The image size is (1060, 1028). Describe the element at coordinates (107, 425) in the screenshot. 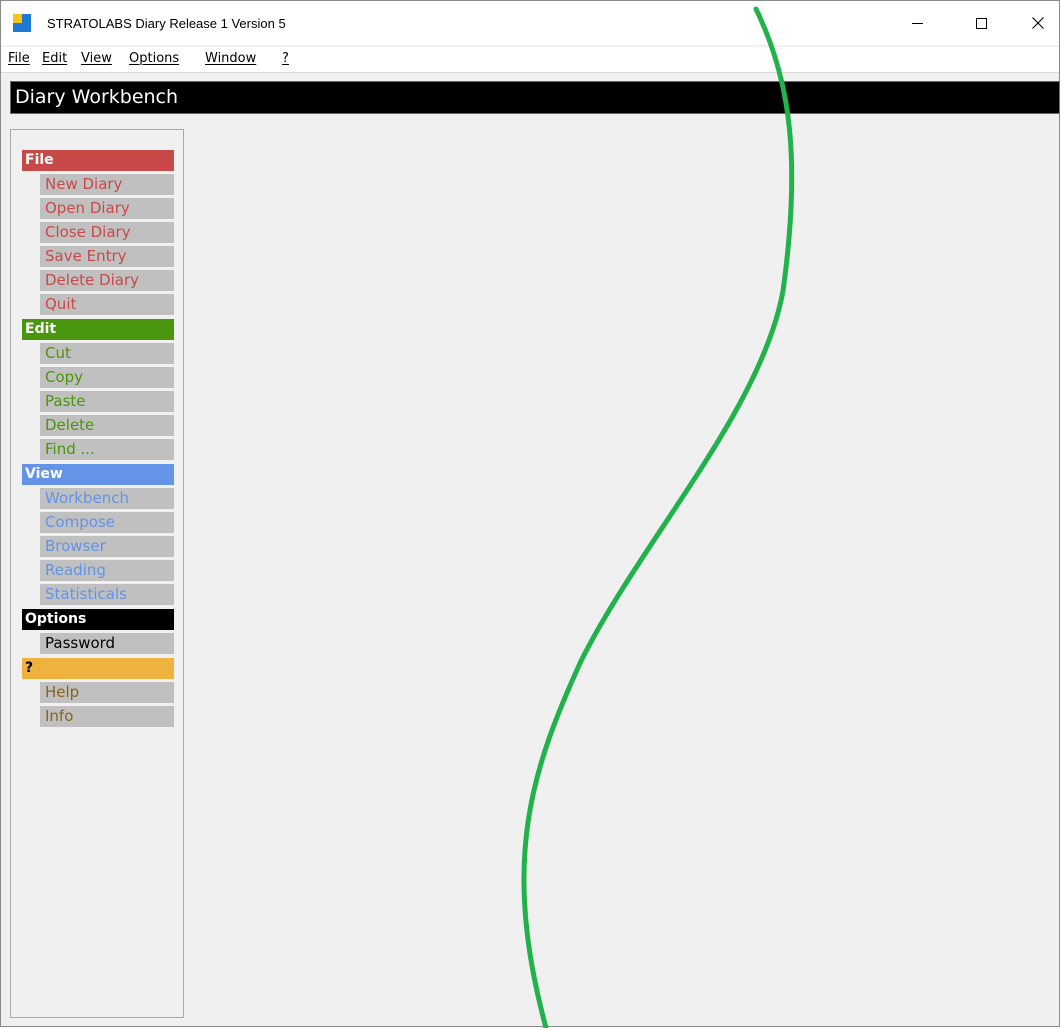

I see `sidebar-item-delete: Delete` at that location.